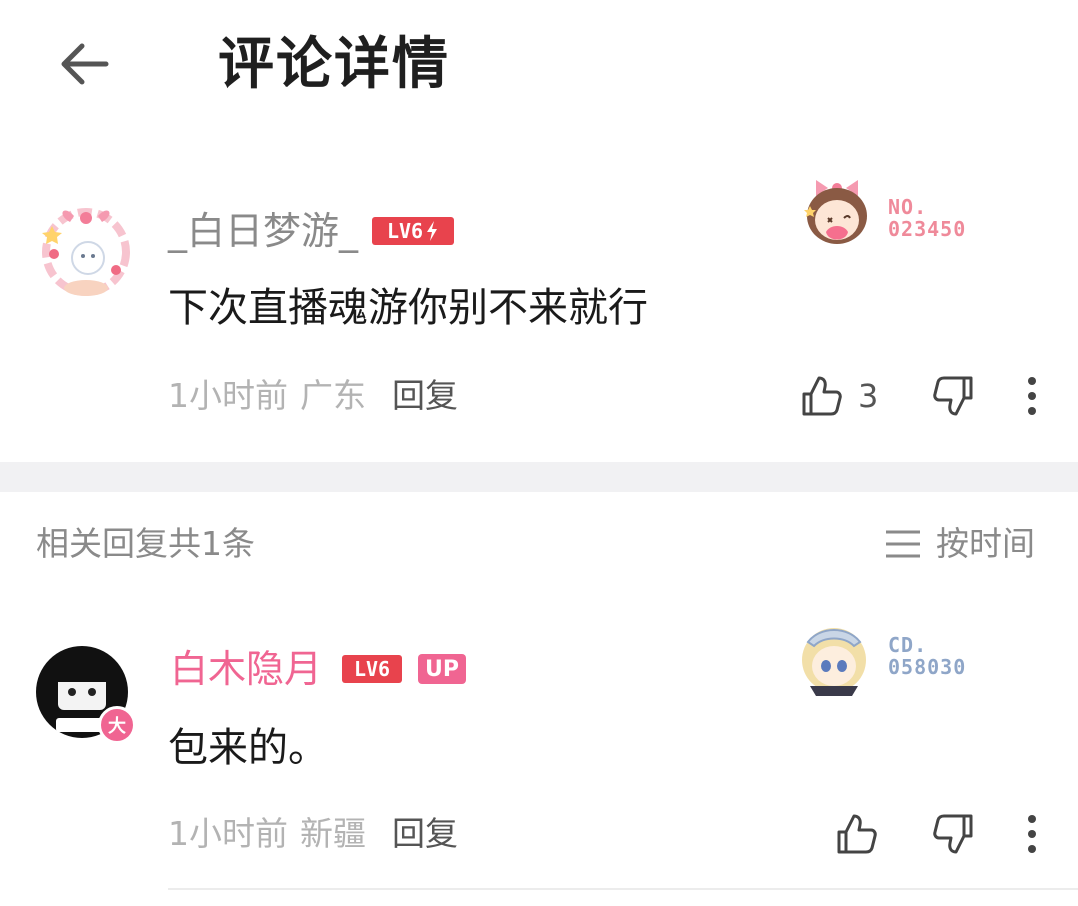  What do you see at coordinates (432, 231) in the screenshot?
I see `lightning-icon` at bounding box center [432, 231].